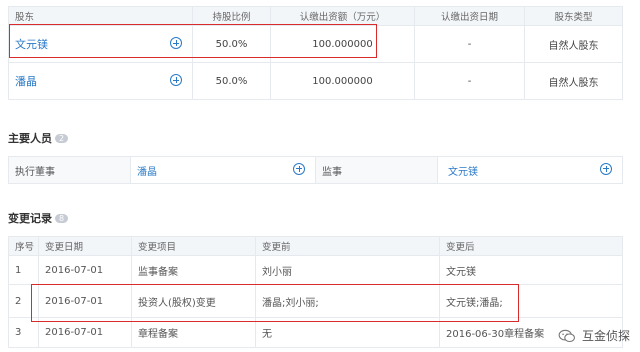 The height and width of the screenshot is (352, 640). I want to click on shareholder-row: 潘晶 50.0% 100.000000 - 自然人股东, so click(315, 81).